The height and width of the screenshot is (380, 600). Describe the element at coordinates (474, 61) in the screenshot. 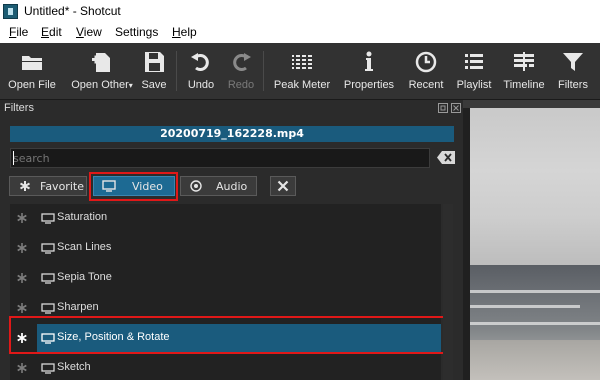

I see `list-icon` at that location.